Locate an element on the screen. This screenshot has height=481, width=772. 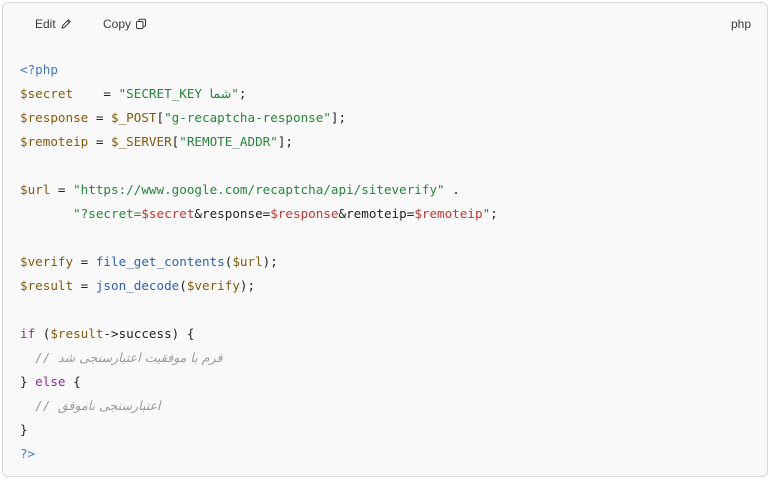
keyword-else: else is located at coordinates (50, 381).